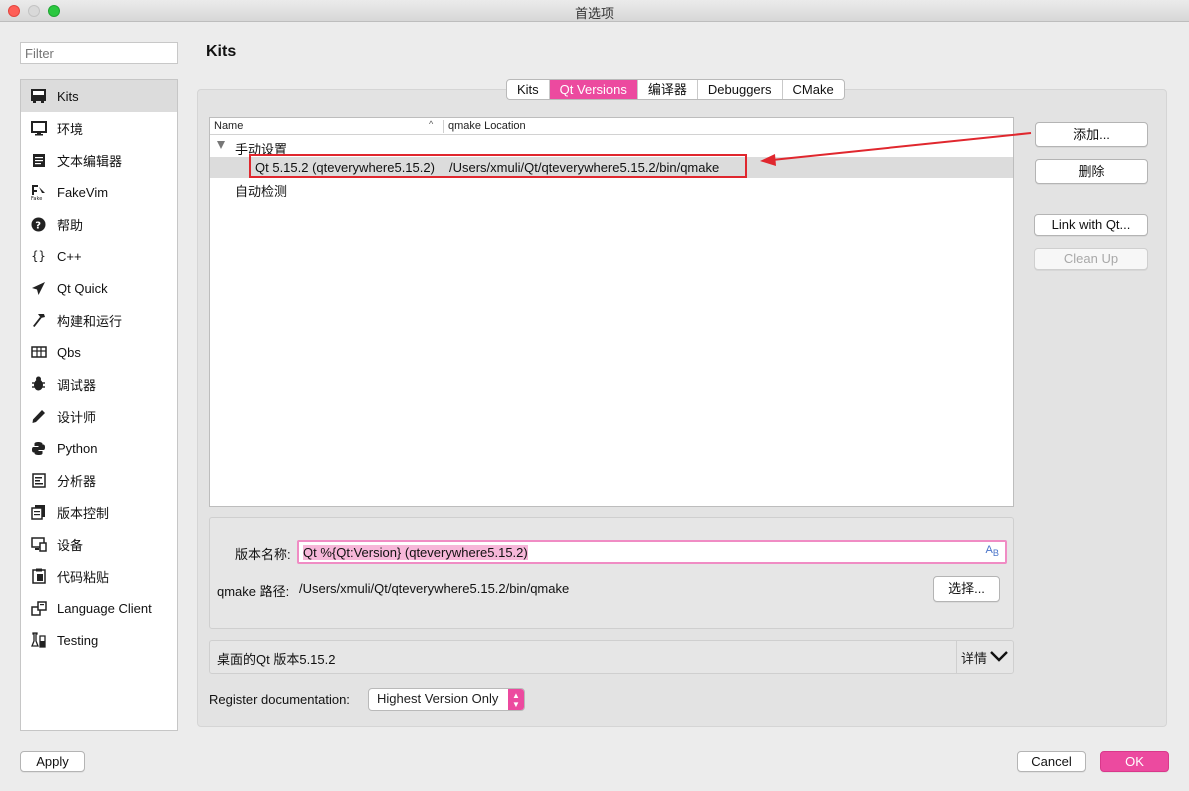 This screenshot has width=1189, height=791. Describe the element at coordinates (528, 89) in the screenshot. I see `tab-kits: Kits` at that location.